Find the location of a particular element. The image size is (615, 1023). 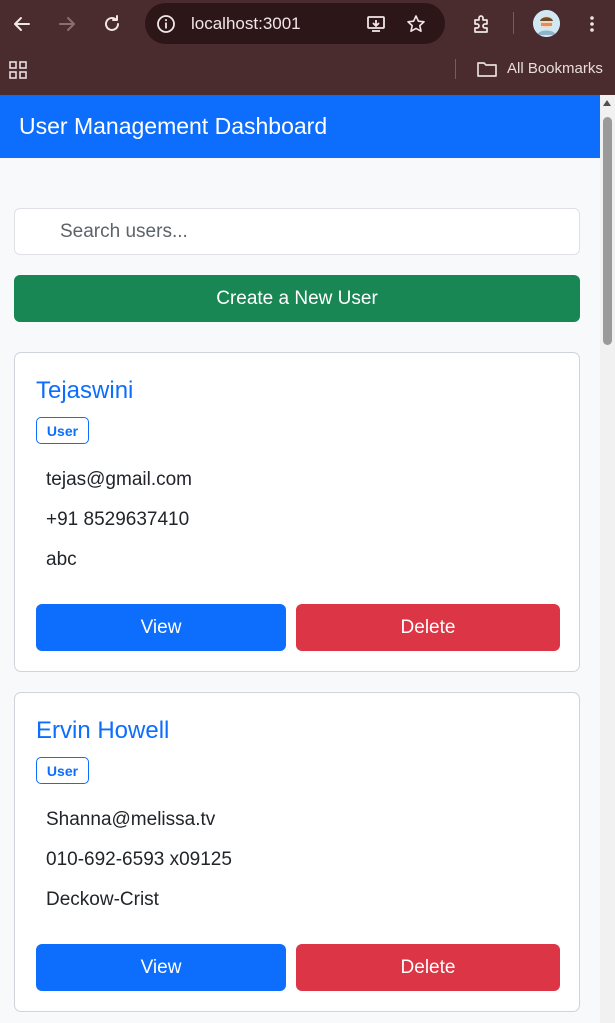

address-url: localhost:3001 is located at coordinates (246, 24).